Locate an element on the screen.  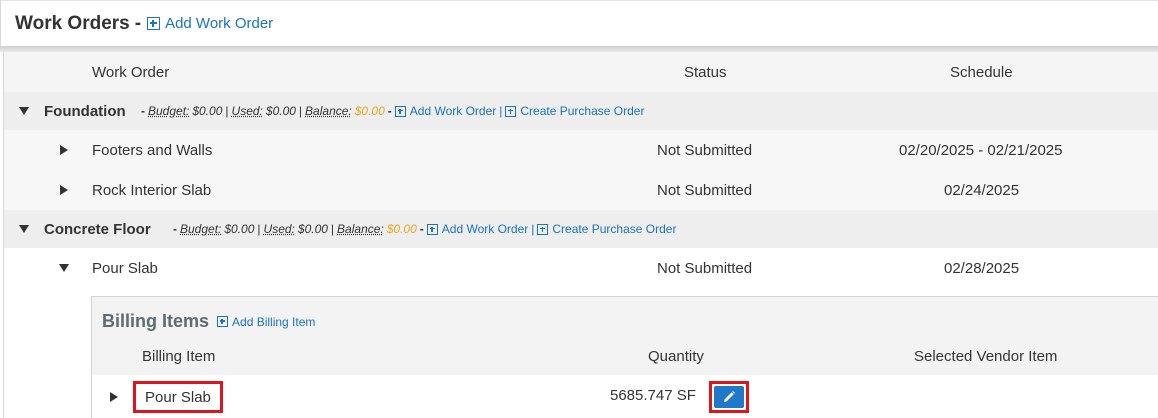
billing-items-title: Billing Items is located at coordinates (155, 321).